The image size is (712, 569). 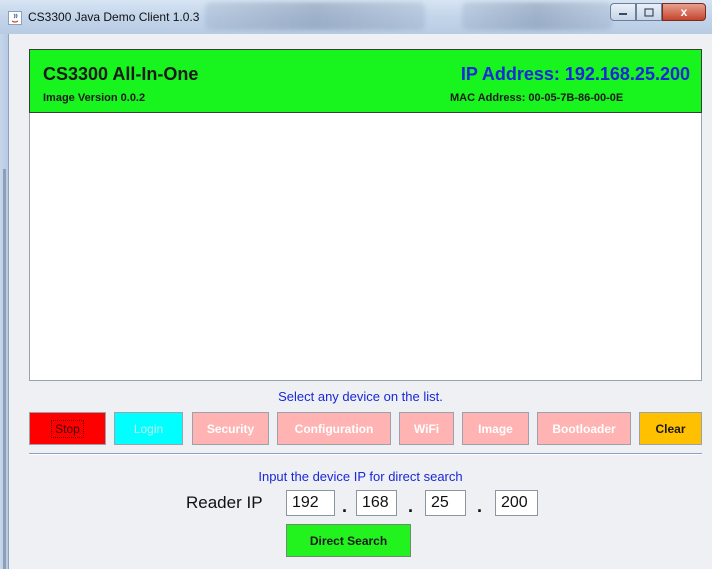 I want to click on configuration-button: Configuration, so click(x=334, y=428).